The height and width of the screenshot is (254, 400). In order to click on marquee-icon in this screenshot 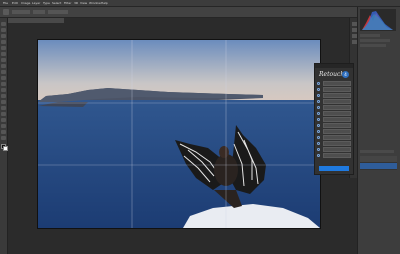, I will do `click(3, 30)`.